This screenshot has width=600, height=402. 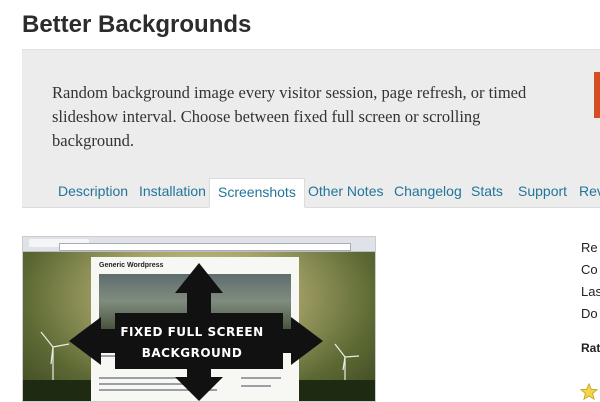 I want to click on expand-arrows-icon, so click(x=196, y=332).